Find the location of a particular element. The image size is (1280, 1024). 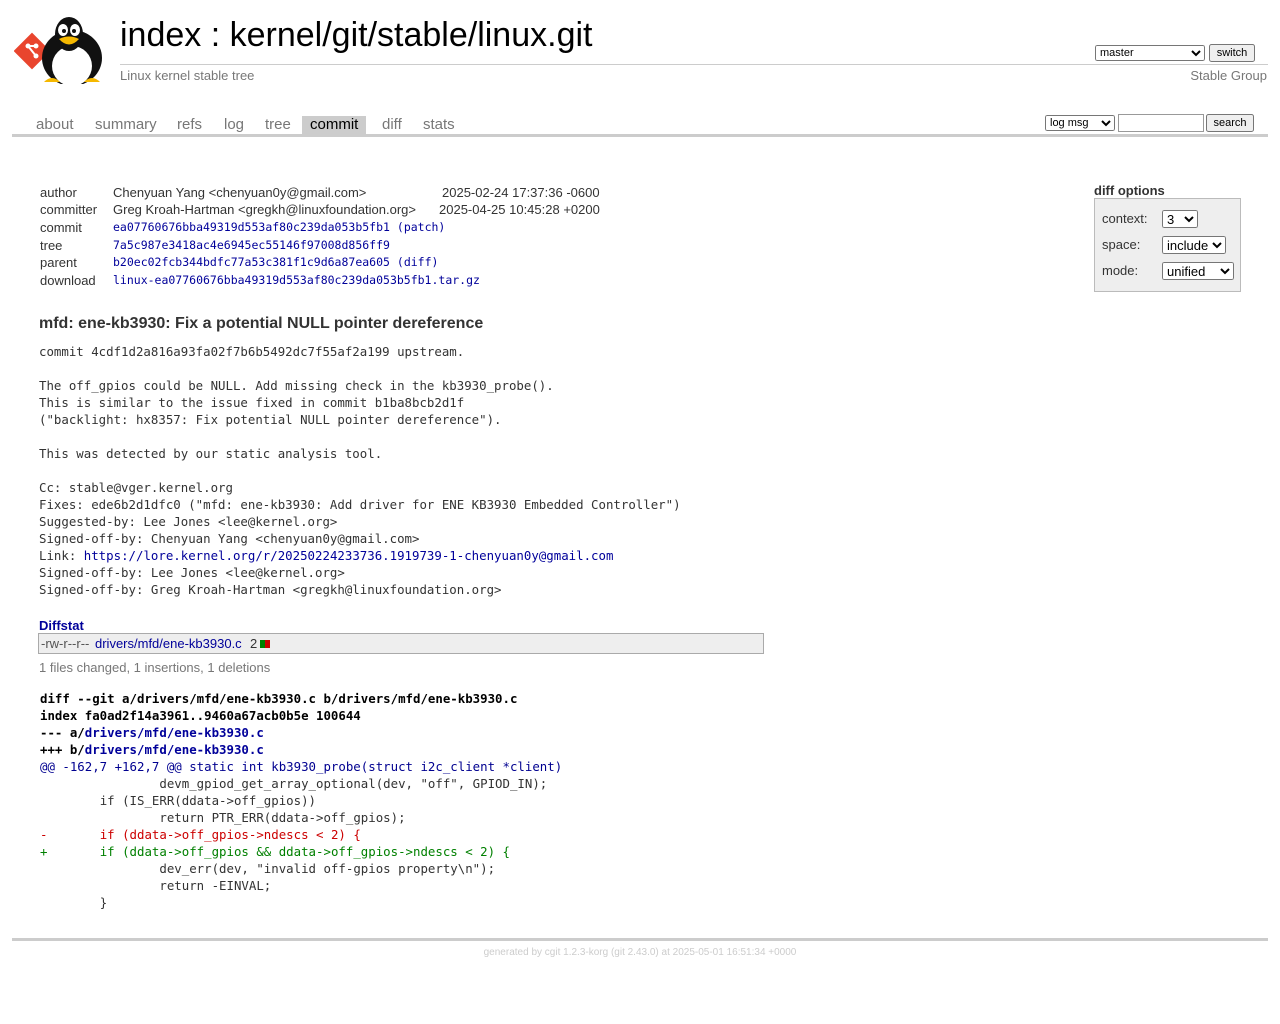

search-field-select: log msg is located at coordinates (1080, 123).